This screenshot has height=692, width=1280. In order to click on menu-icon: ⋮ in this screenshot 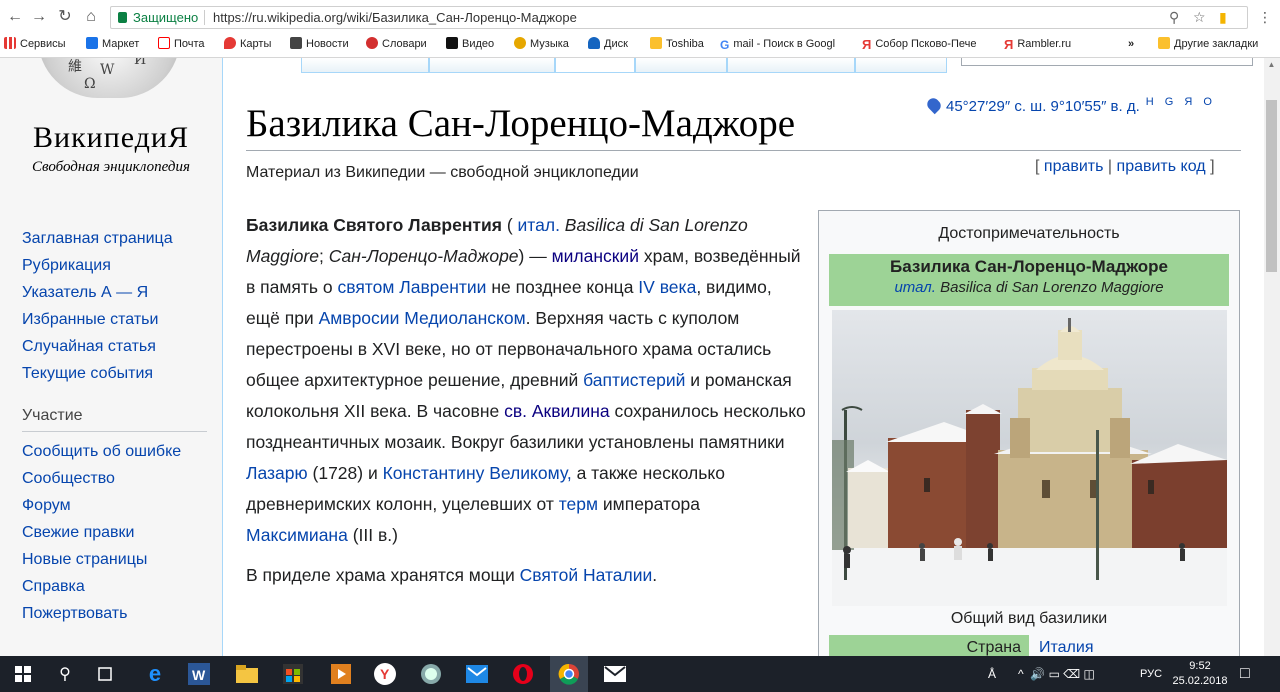, I will do `click(1265, 17)`.